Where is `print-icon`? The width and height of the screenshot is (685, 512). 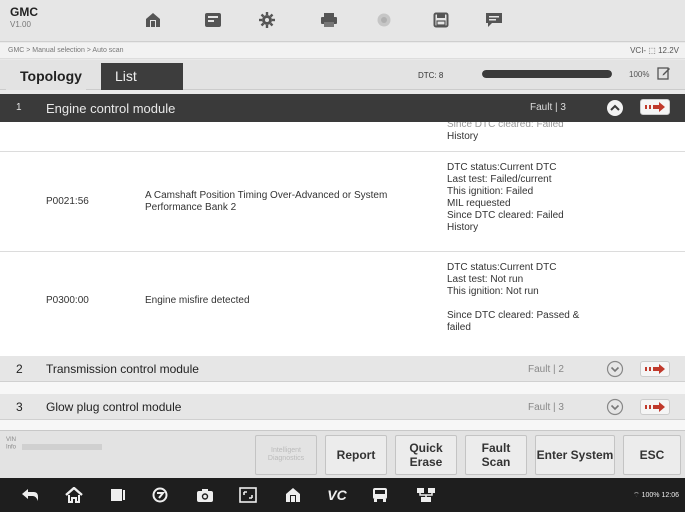
print-icon is located at coordinates (329, 20).